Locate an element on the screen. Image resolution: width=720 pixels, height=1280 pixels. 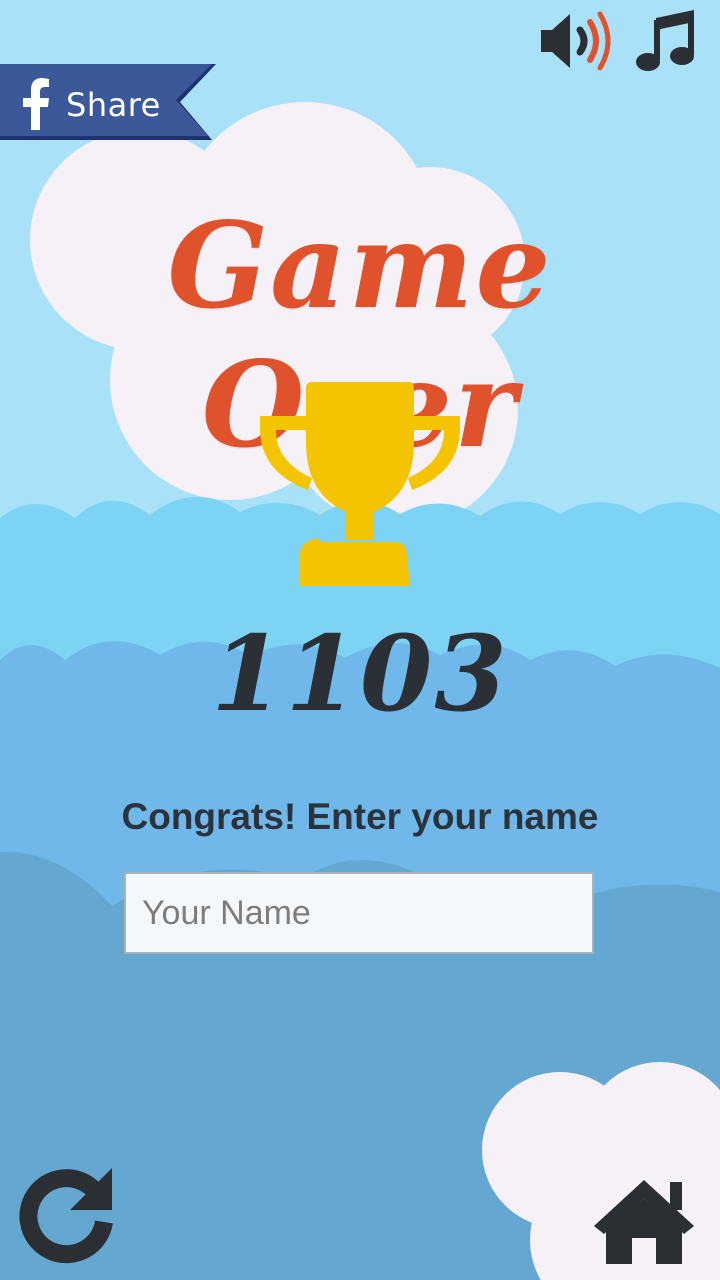
music-toggle-button is located at coordinates (667, 41).